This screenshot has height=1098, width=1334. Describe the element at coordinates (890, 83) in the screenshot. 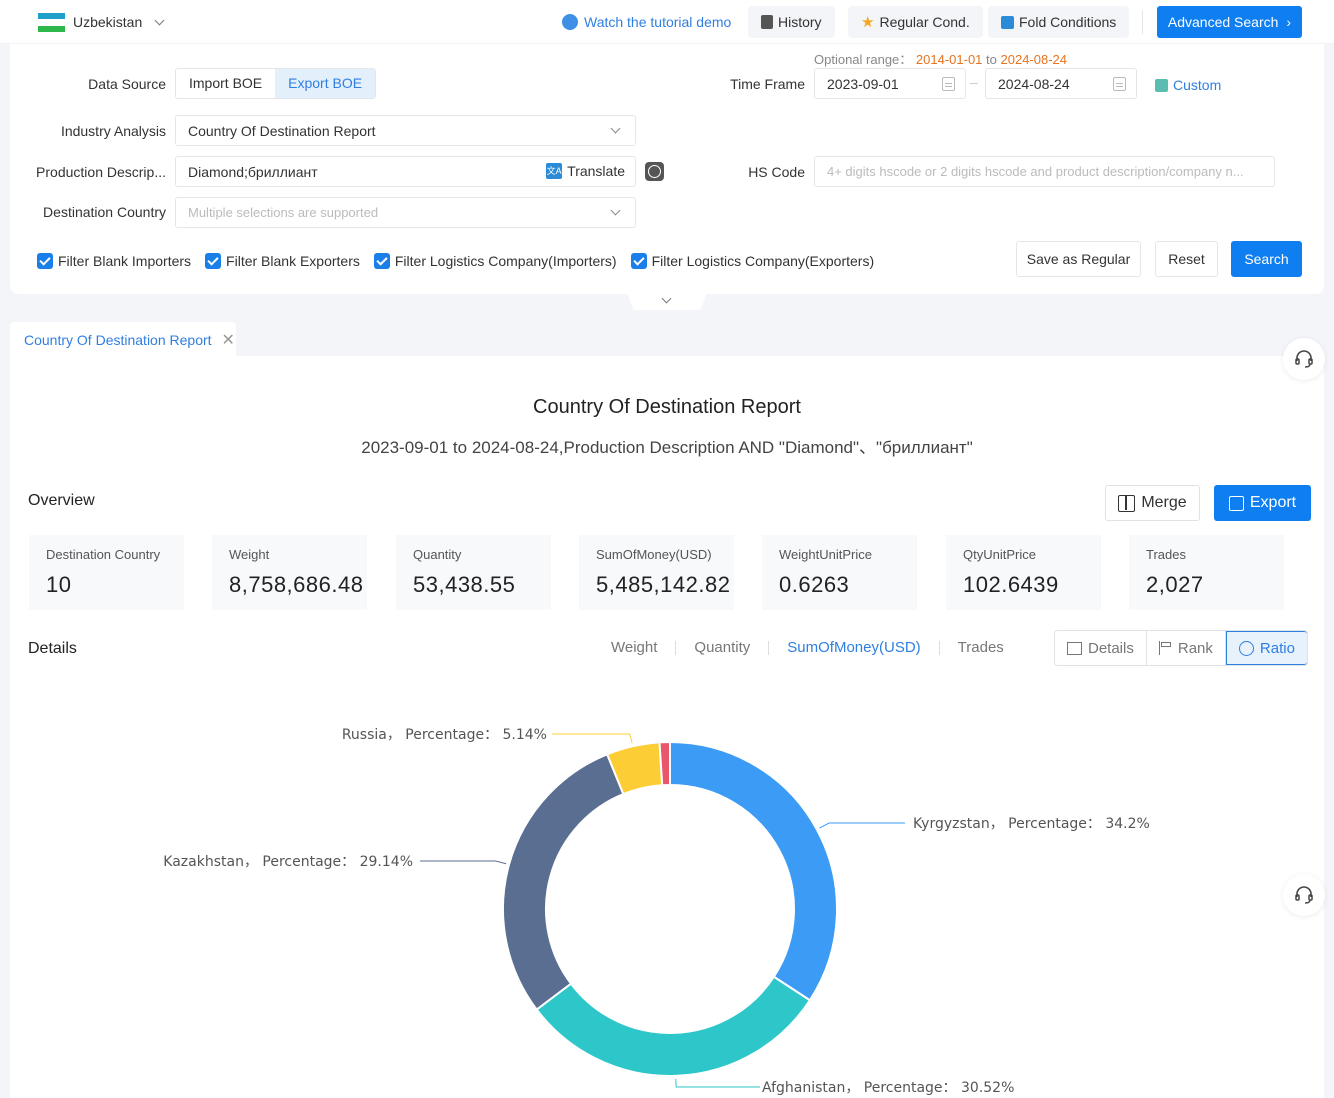

I see `start-date-input: 2023-09-01` at that location.